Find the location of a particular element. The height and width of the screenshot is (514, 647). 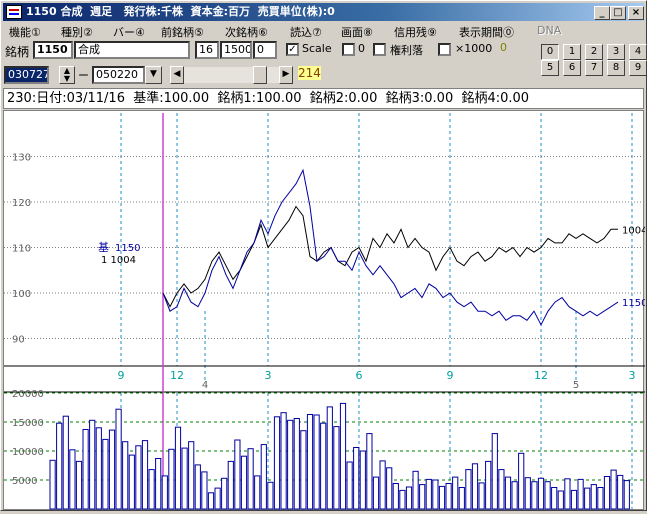

number-button-0: 0 is located at coordinates (550, 52).